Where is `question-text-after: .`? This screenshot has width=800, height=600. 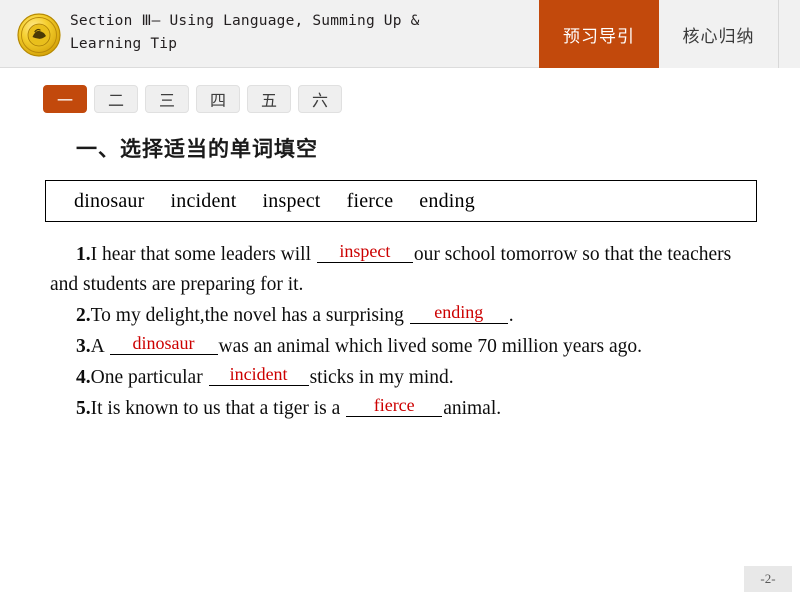 question-text-after: . is located at coordinates (511, 315).